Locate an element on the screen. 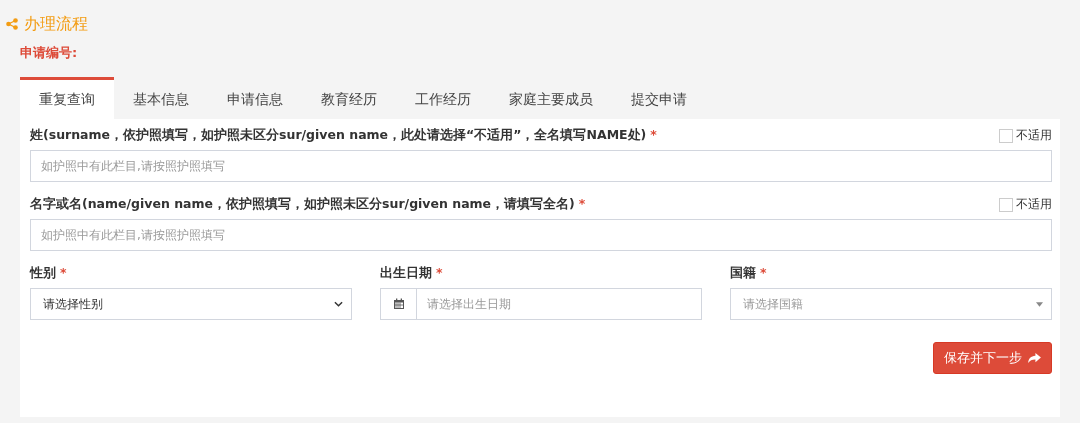 This screenshot has height=423, width=1080. tab: 工作经历 is located at coordinates (443, 98).